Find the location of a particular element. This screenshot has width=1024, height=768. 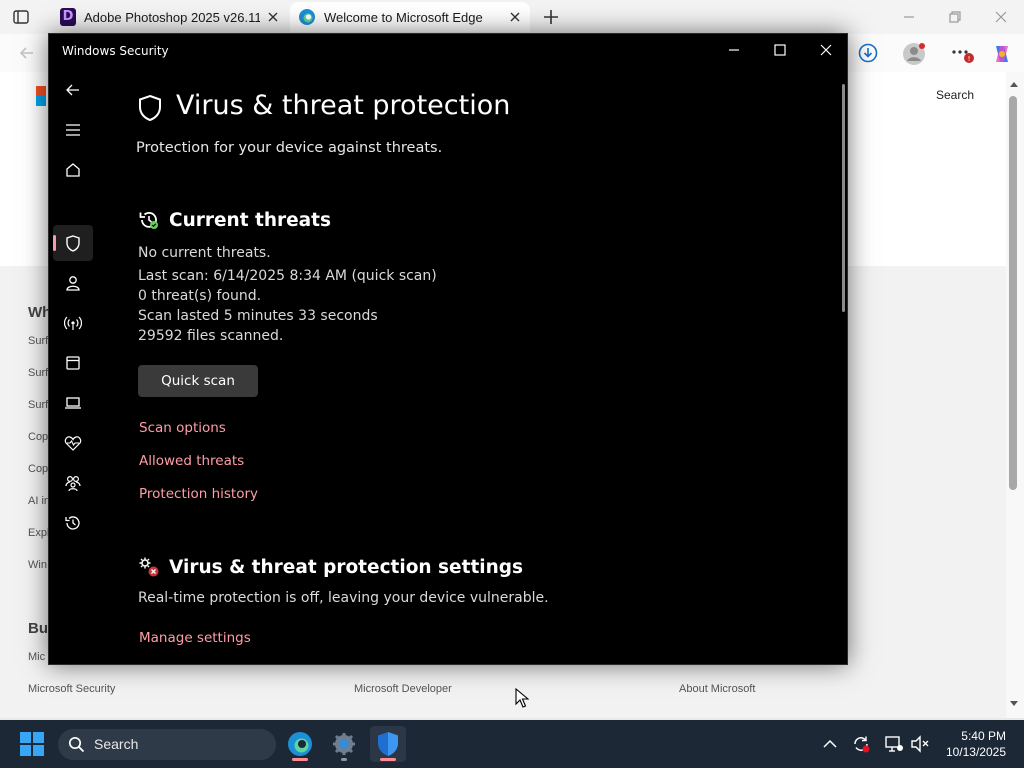

nav-firewall-network is located at coordinates (73, 323).